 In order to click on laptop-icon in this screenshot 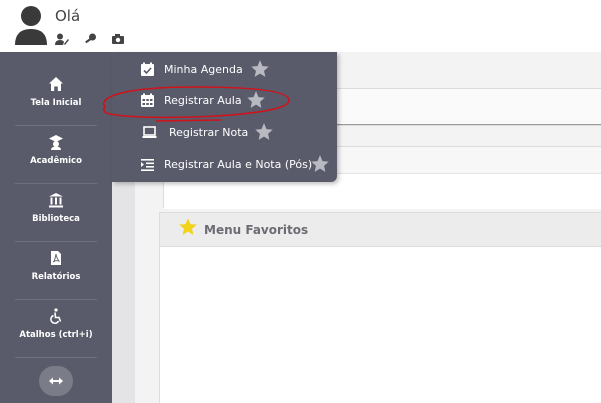, I will do `click(149, 131)`.